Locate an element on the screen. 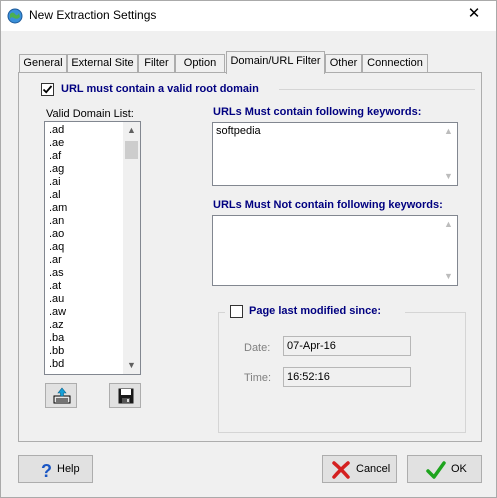 This screenshot has height=498, width=497. close-button: ✕ is located at coordinates (474, 15).